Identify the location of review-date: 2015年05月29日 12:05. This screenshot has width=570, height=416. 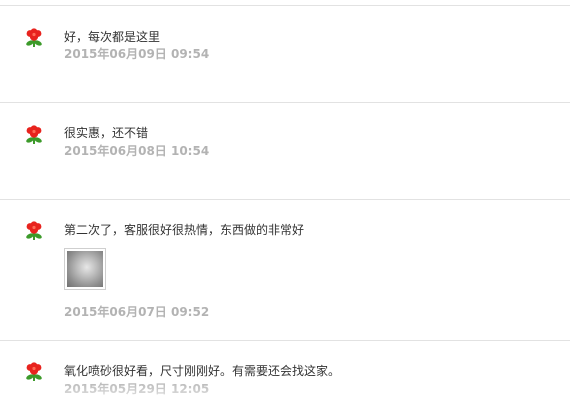
(137, 389).